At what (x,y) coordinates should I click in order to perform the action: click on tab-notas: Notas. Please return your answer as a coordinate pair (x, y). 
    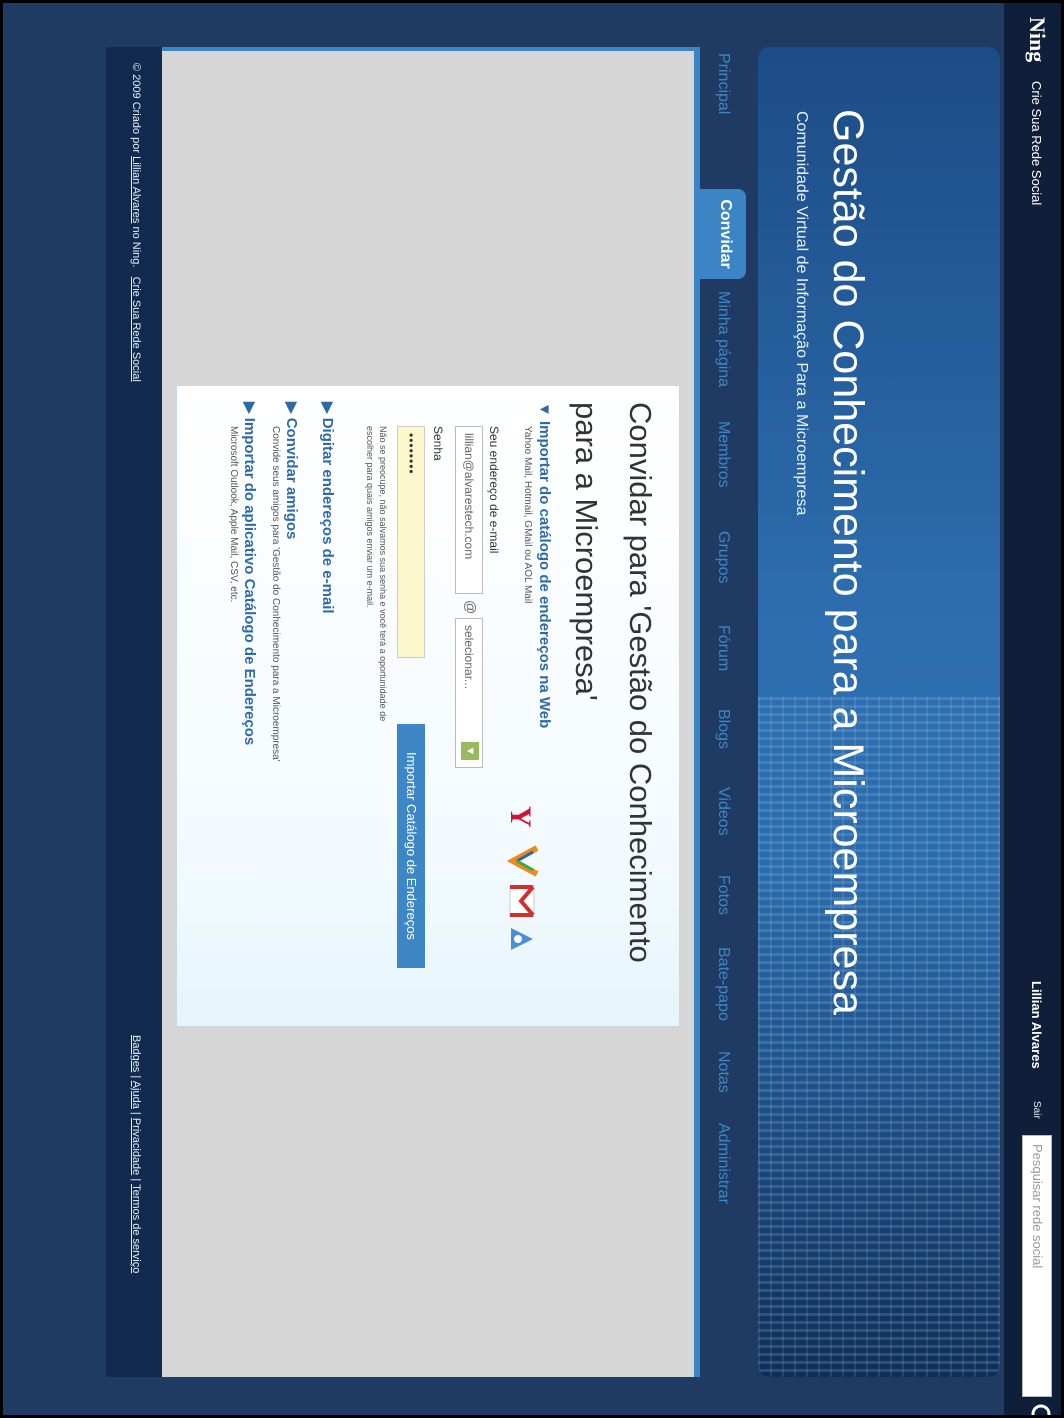
    Looking at the image, I should click on (723, 1072).